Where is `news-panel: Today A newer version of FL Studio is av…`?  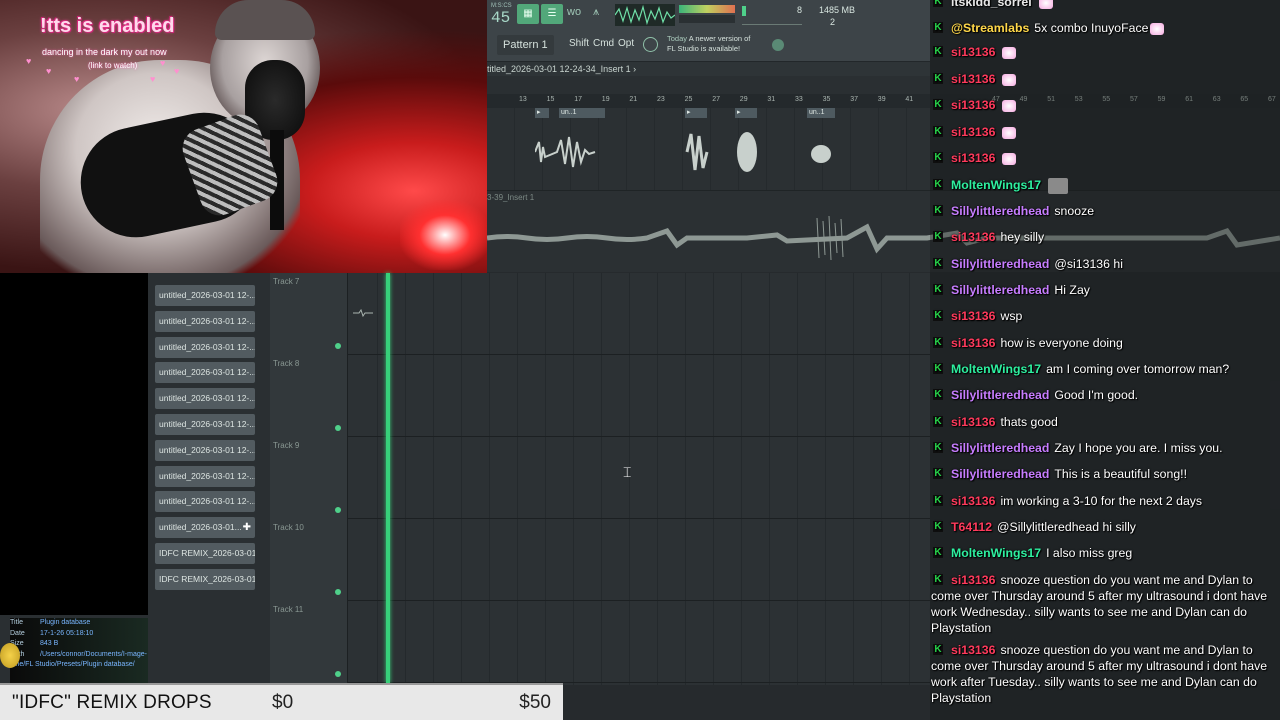 news-panel: Today A newer version of FL Studio is av… is located at coordinates (708, 44).